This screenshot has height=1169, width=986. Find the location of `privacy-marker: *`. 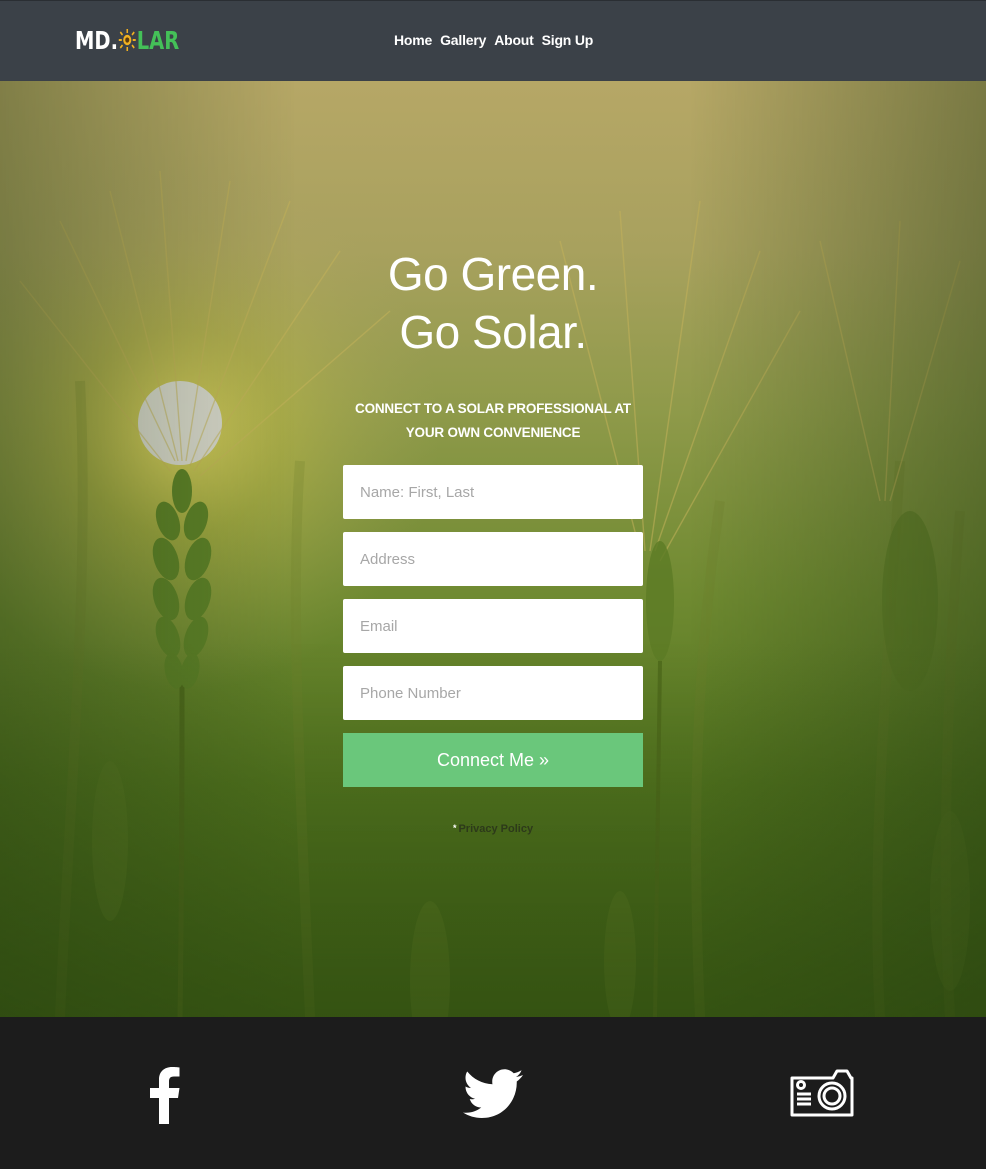

privacy-marker: * is located at coordinates (454, 828).